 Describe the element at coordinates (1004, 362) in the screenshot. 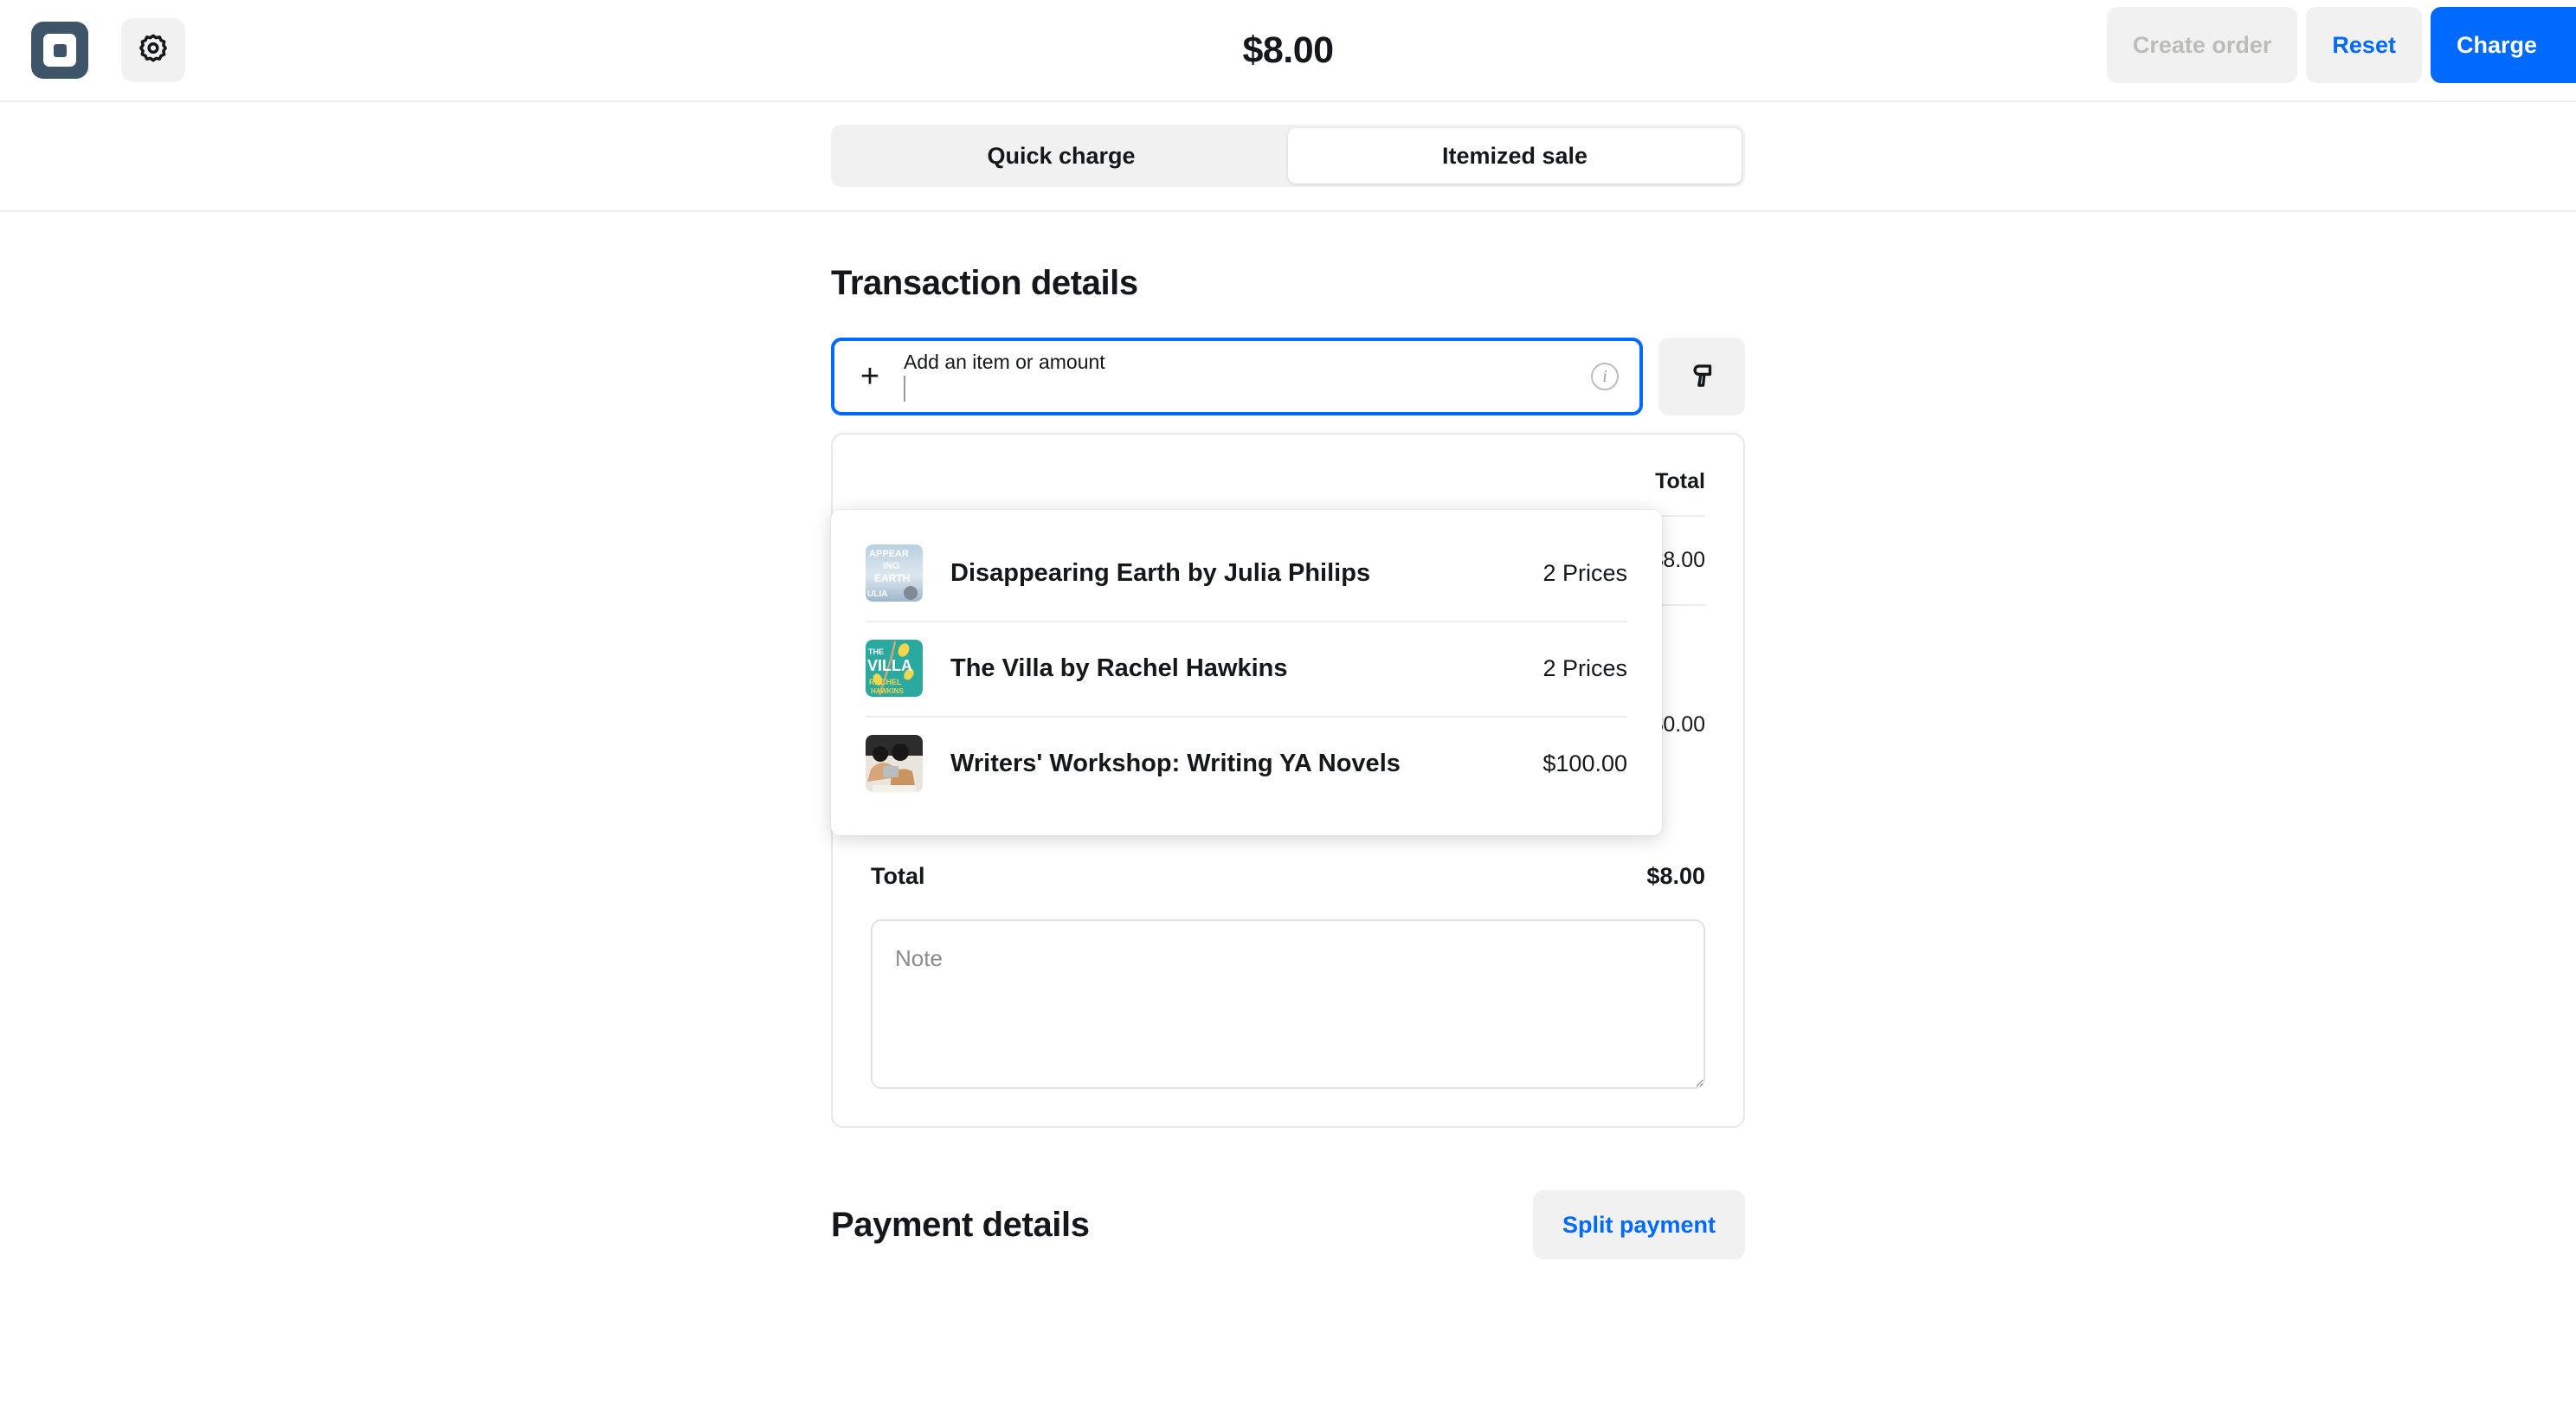

I see `item-search-label: Add an item or amount` at that location.